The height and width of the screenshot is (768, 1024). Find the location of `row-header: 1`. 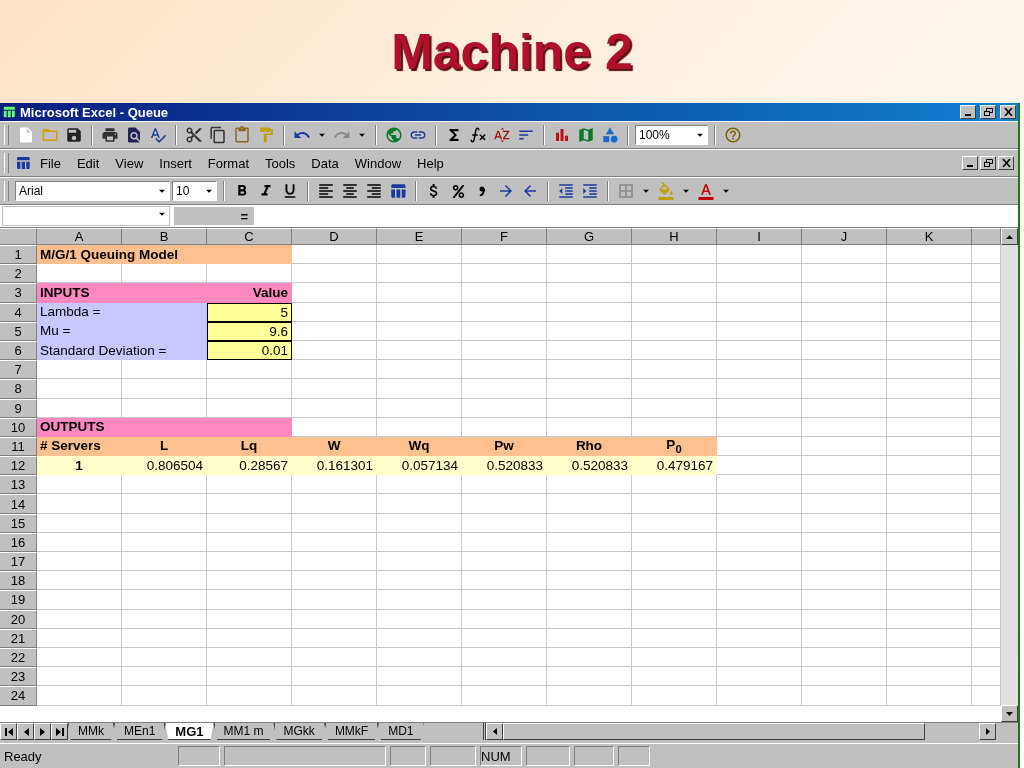

row-header: 1 is located at coordinates (18, 255).